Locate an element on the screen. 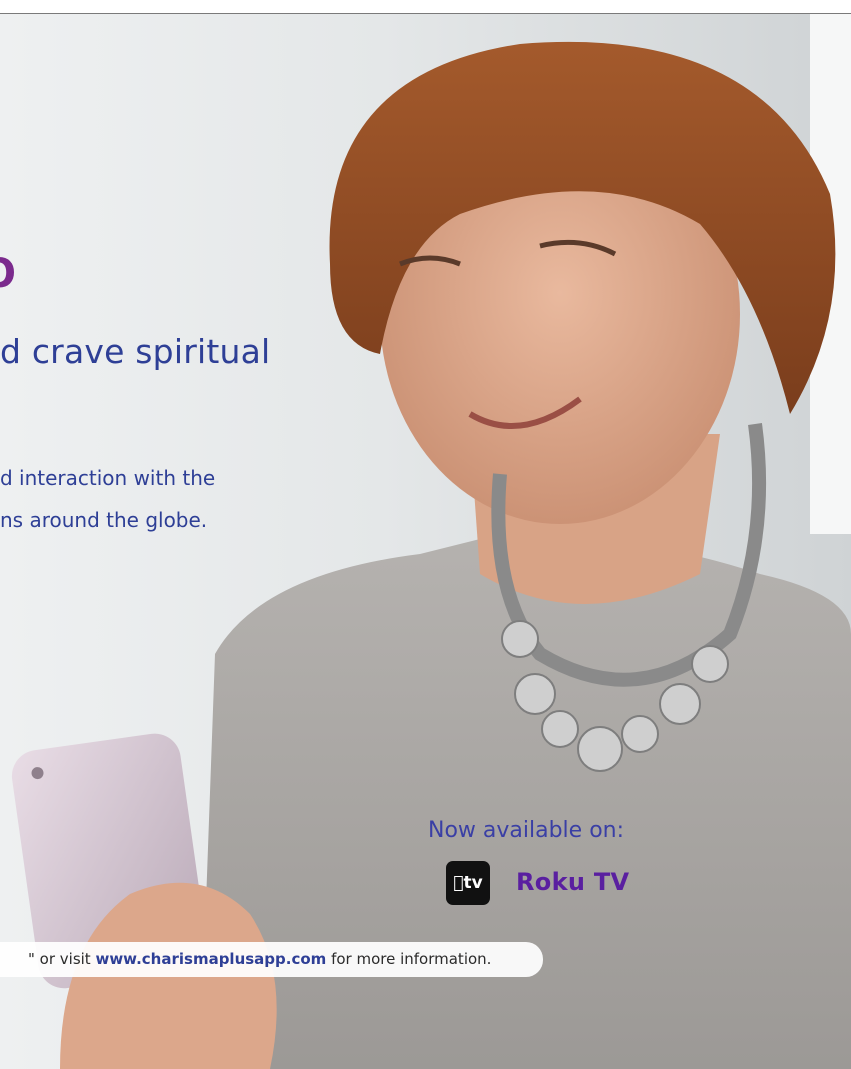 The image size is (851, 1069). website-link: www.charismaplusapp.com is located at coordinates (210, 959).